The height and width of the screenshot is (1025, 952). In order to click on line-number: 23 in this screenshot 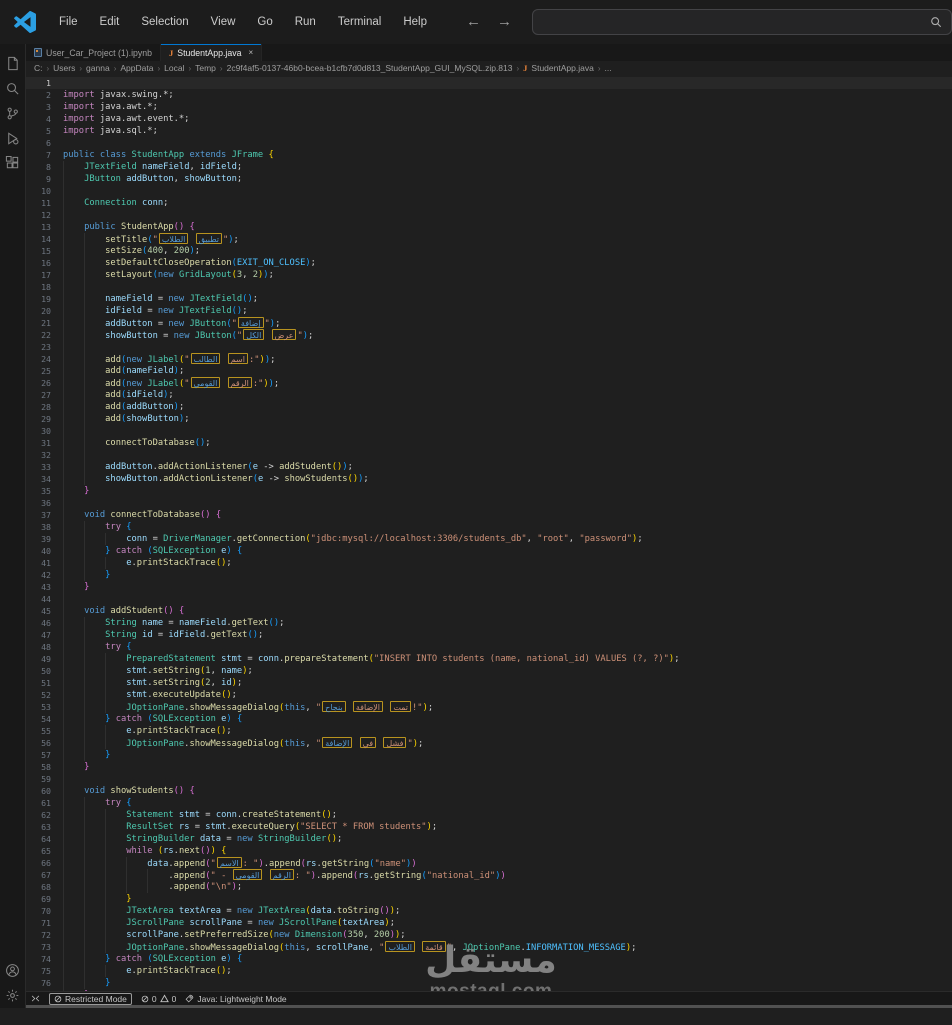, I will do `click(46, 347)`.